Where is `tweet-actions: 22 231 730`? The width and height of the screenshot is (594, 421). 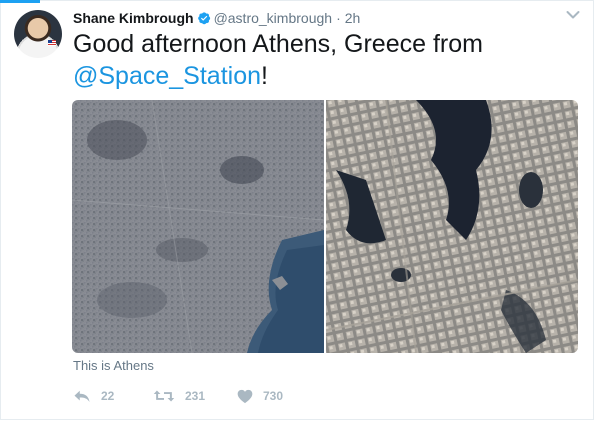 tweet-actions: 22 231 730 is located at coordinates (195, 396).